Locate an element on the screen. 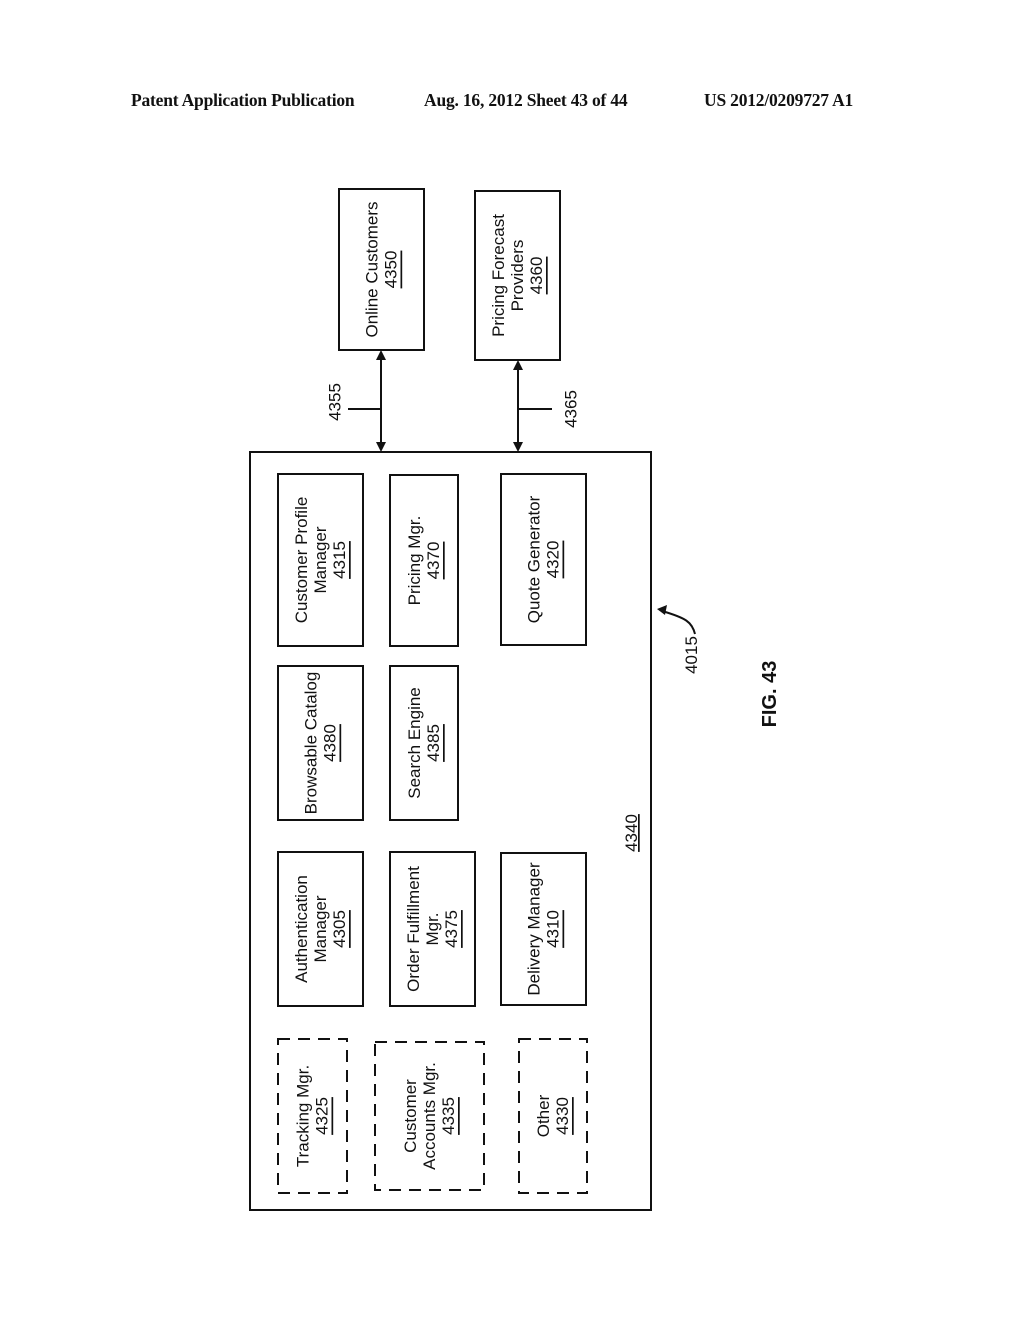 Image resolution: width=1024 pixels, height=1320 pixels. browsable-catalog-box: Browsable Catalog 4380 is located at coordinates (320, 743).